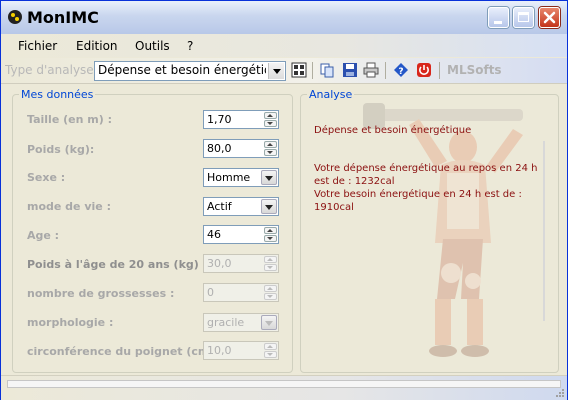 The width and height of the screenshot is (568, 400). Describe the element at coordinates (424, 70) in the screenshot. I see `power-icon` at that location.